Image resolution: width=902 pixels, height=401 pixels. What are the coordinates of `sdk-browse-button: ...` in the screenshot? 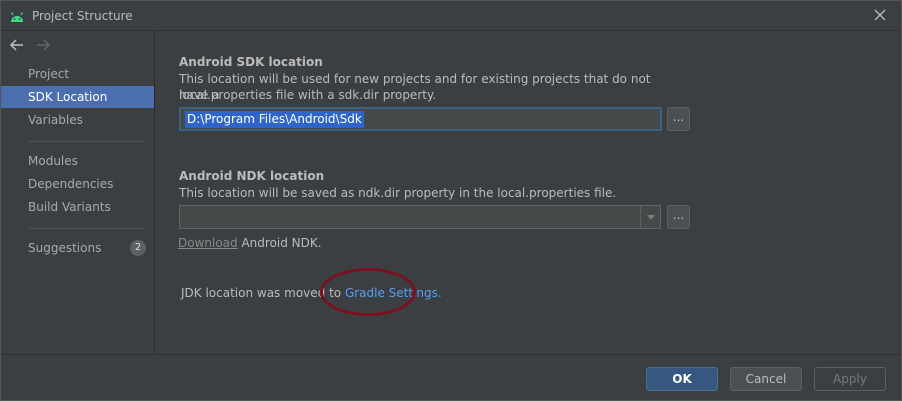 It's located at (678, 119).